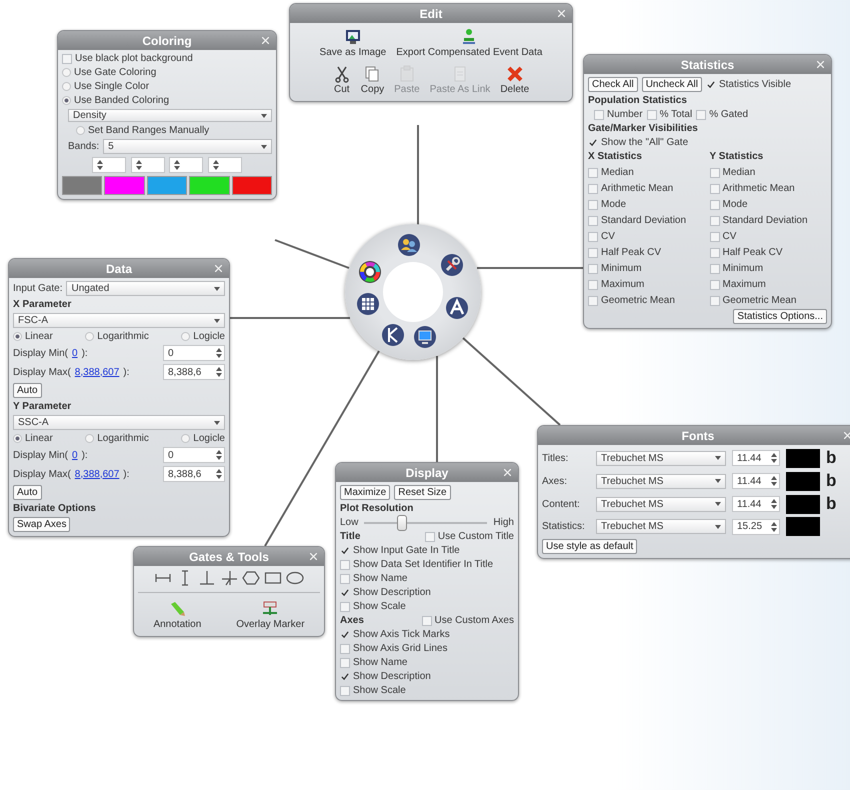 The width and height of the screenshot is (850, 790). What do you see at coordinates (170, 115) in the screenshot?
I see `dropdown: Density` at bounding box center [170, 115].